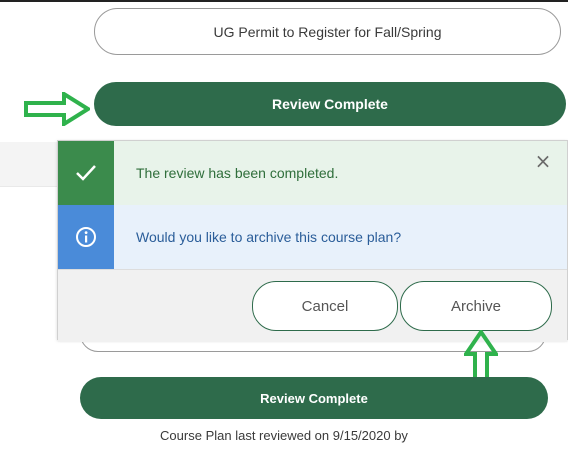 The height and width of the screenshot is (453, 568). I want to click on top-divider, so click(284, 1).